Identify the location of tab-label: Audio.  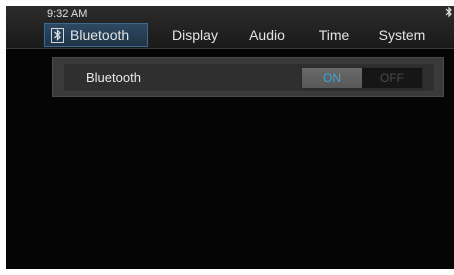
(267, 35).